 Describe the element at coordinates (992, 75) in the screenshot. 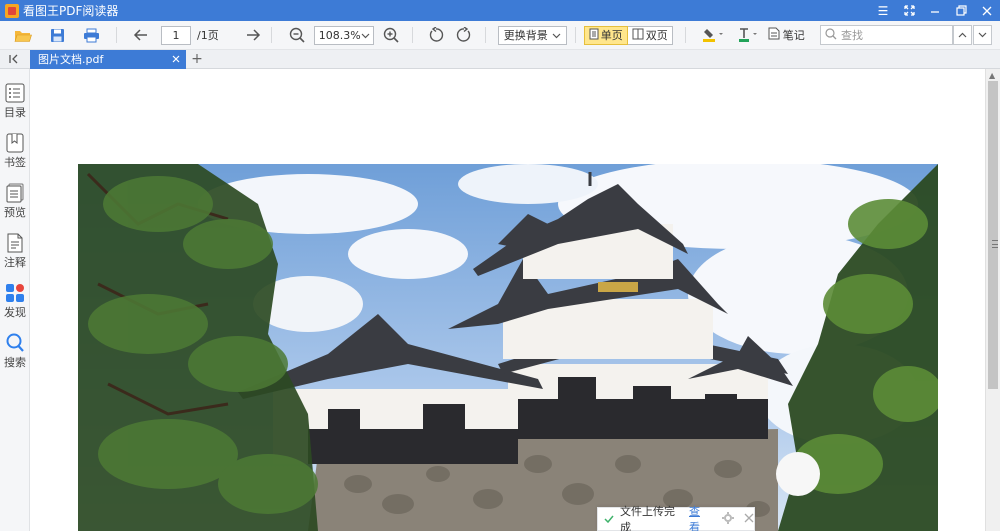

I see `scroll-up-icon: ▲` at that location.